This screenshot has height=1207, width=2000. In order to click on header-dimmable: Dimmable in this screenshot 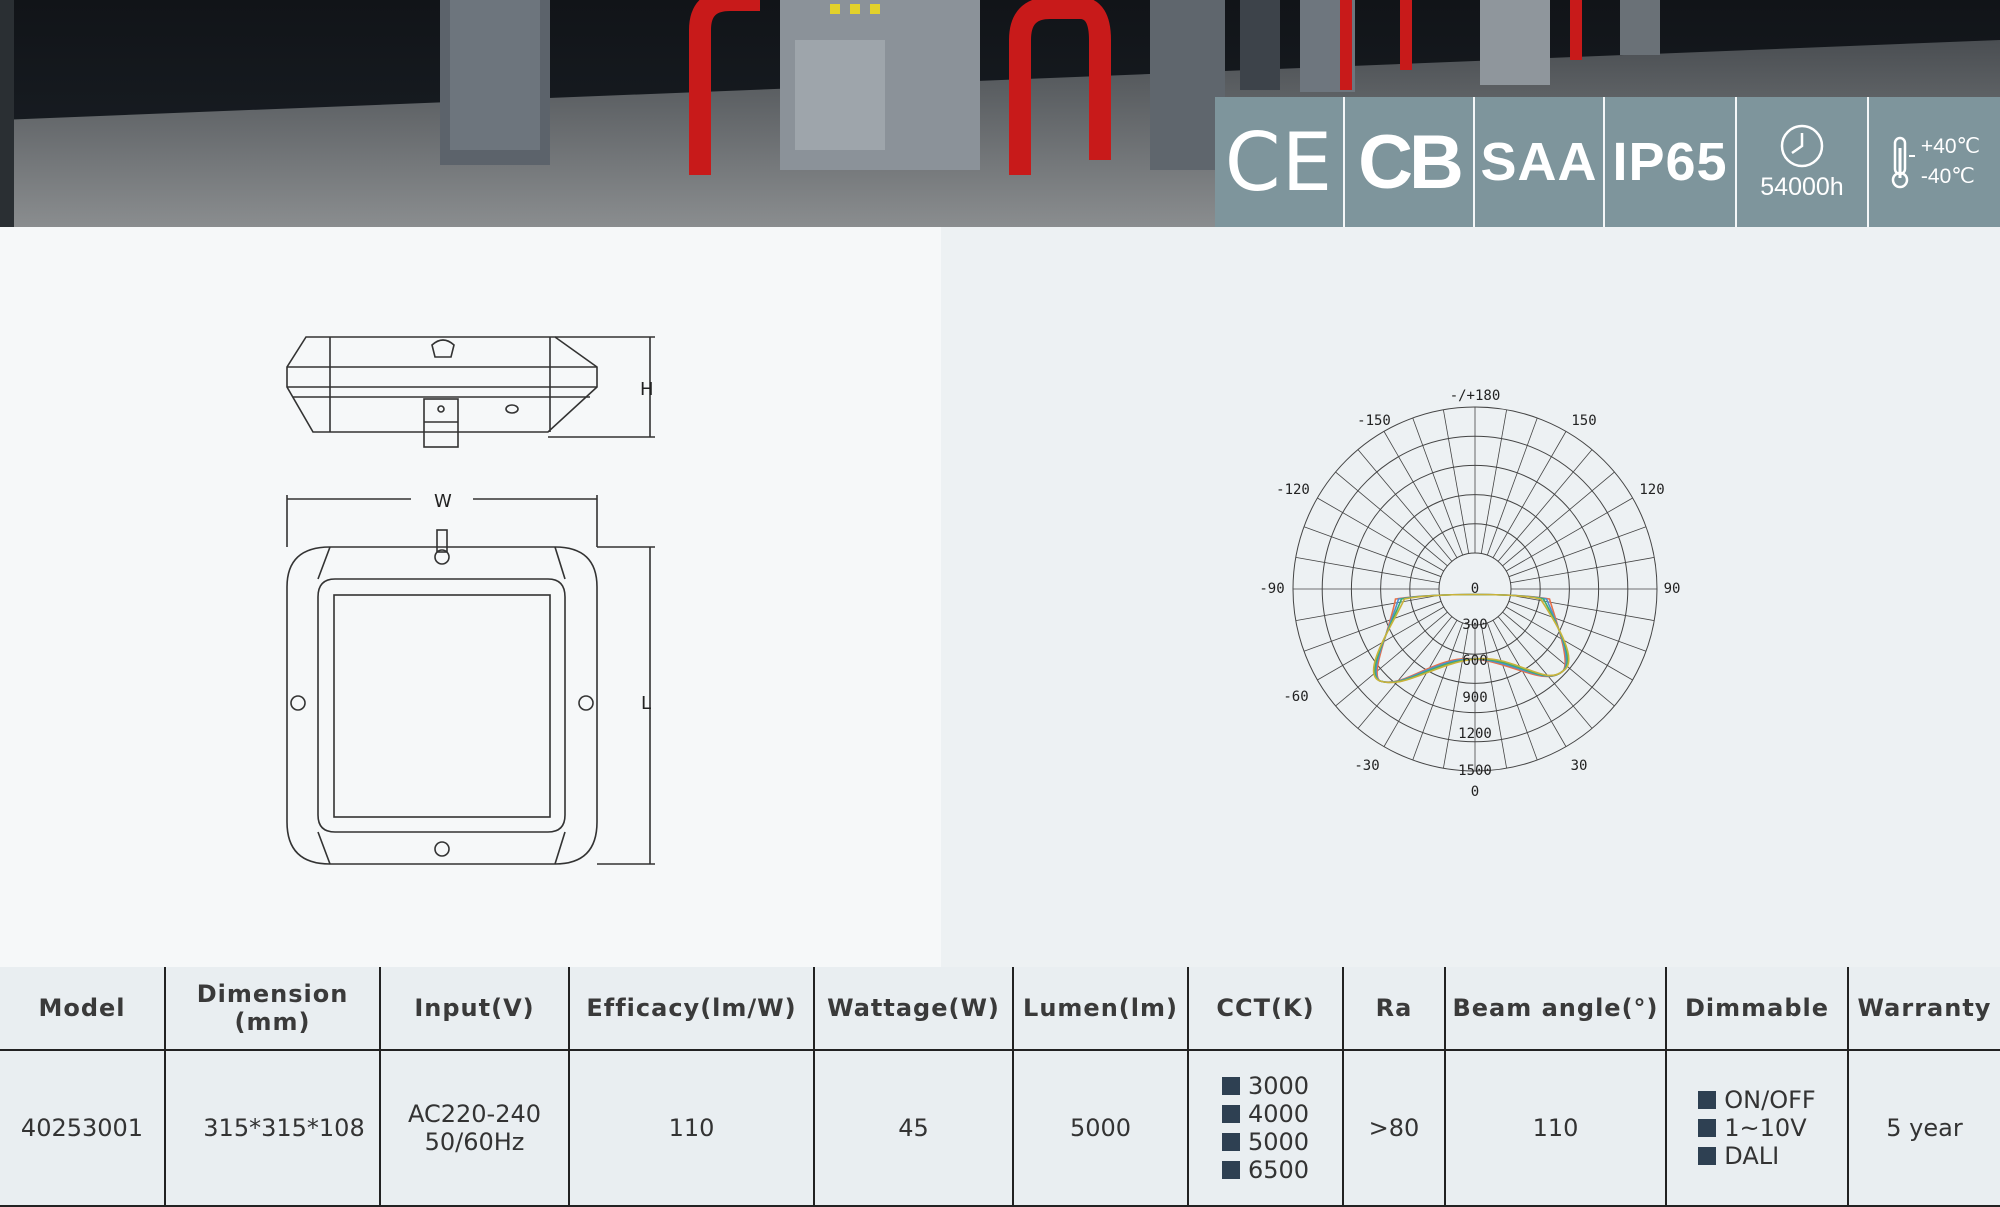, I will do `click(1757, 1009)`.